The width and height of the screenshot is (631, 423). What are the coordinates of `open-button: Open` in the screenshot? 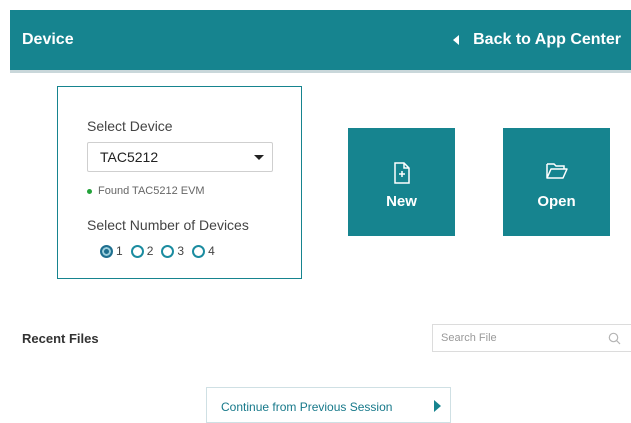 It's located at (556, 182).